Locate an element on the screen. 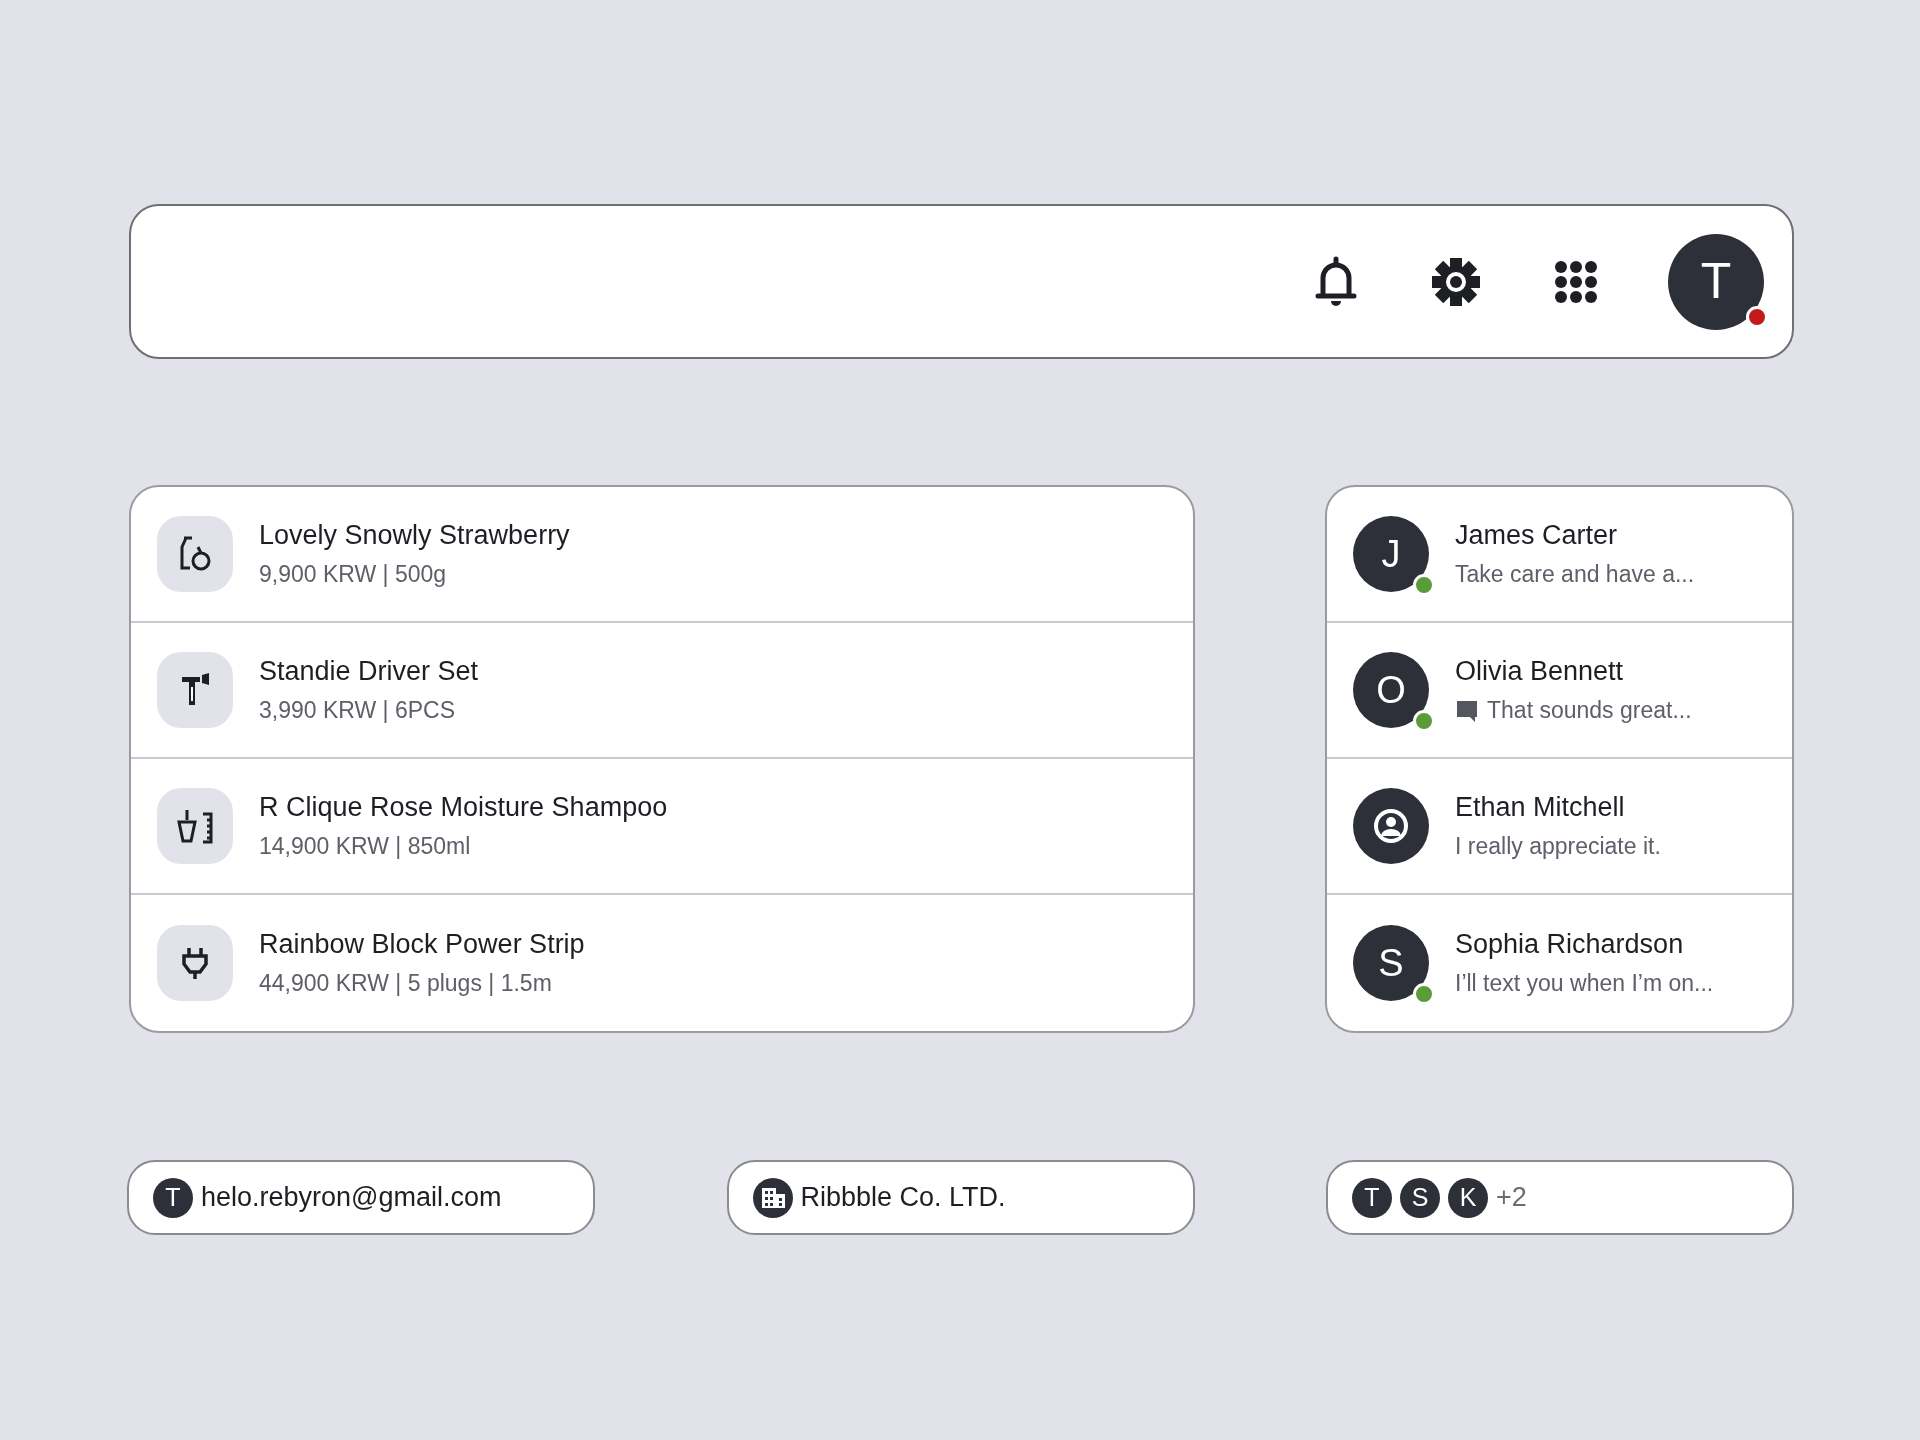 The image size is (1920, 1440). product-row: Standie Driver Set 3,990 KRW | 6PCS is located at coordinates (662, 691).